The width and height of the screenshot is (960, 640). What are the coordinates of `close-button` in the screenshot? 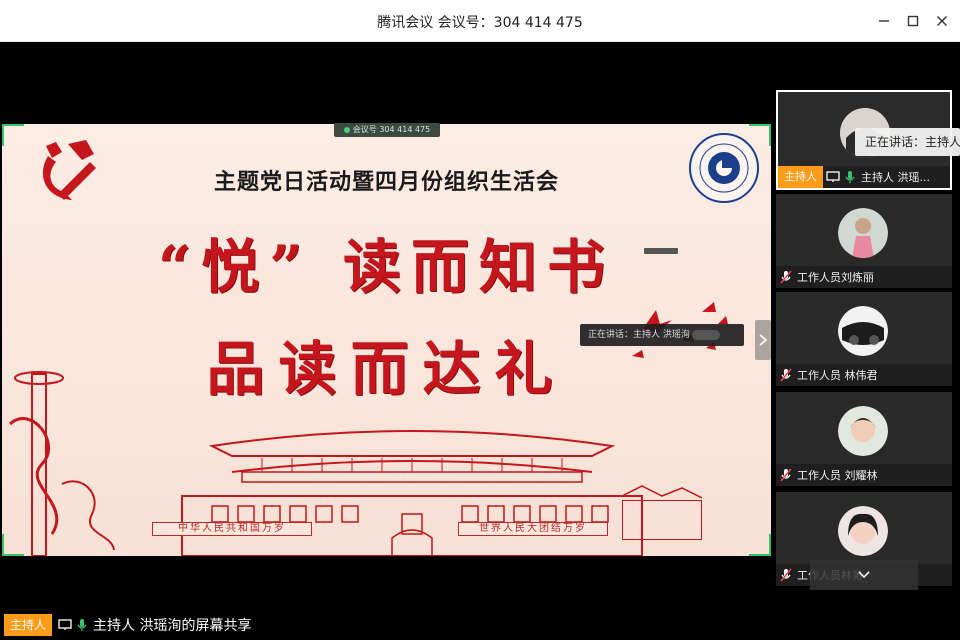 It's located at (942, 21).